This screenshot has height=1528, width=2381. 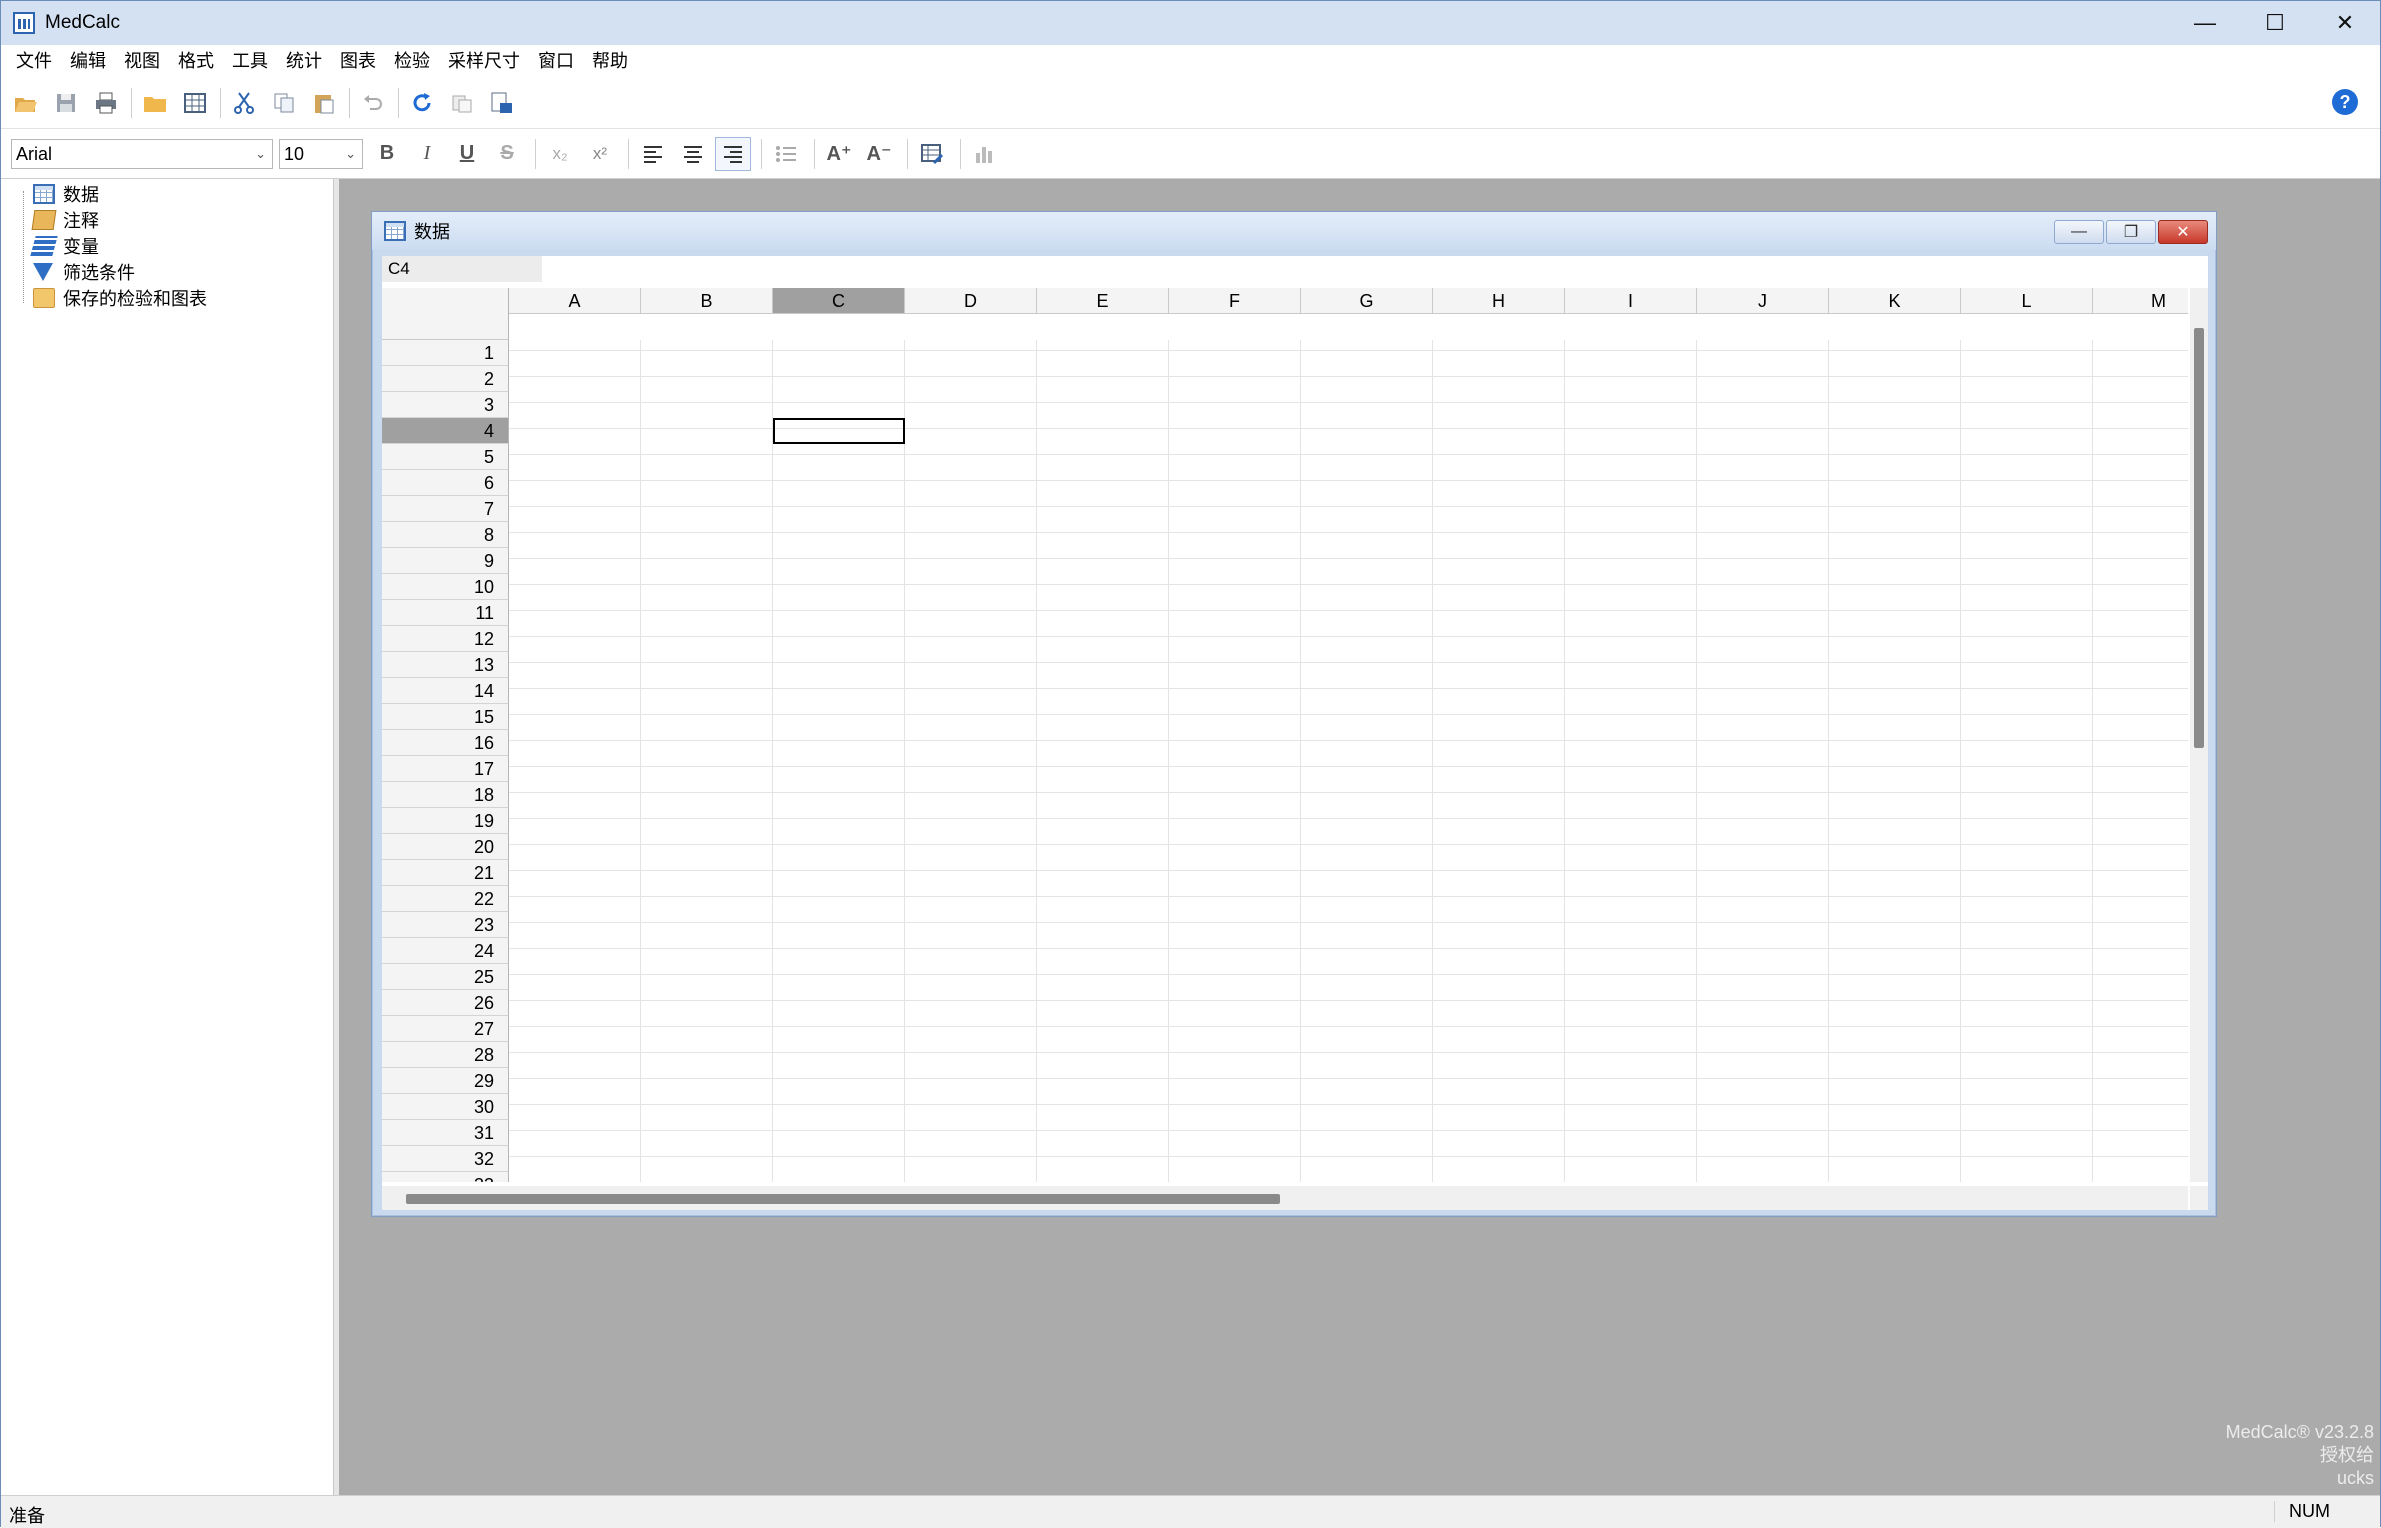 I want to click on column-header-d: D, so click(x=971, y=301).